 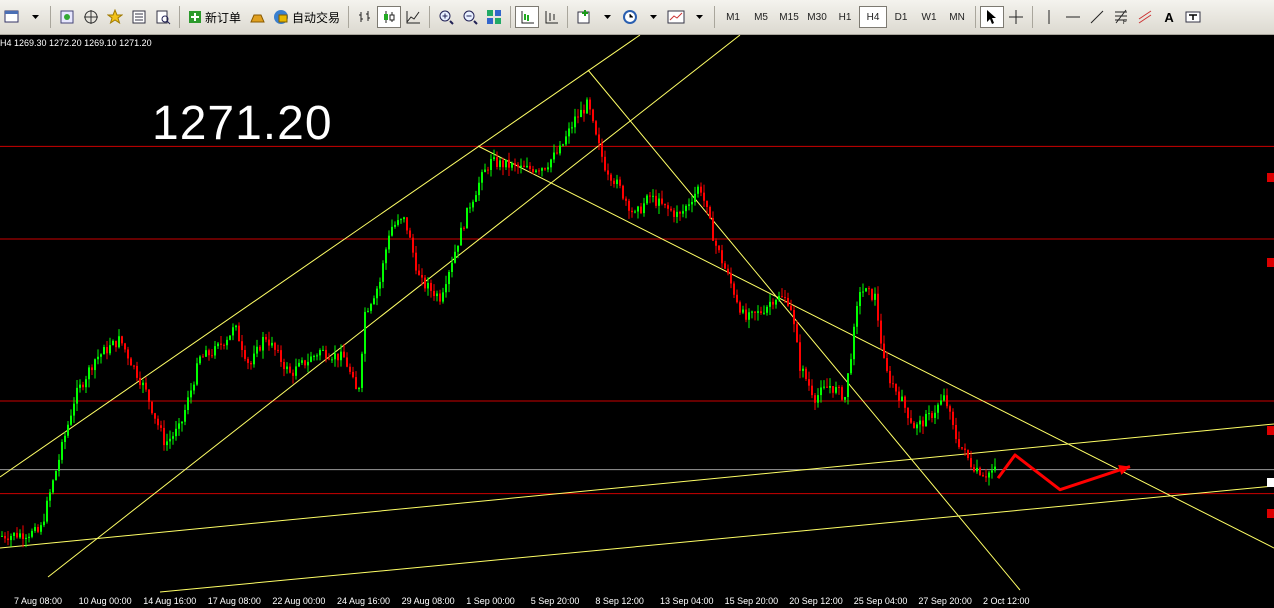 I want to click on horizontal-line-icon, so click(x=1073, y=17).